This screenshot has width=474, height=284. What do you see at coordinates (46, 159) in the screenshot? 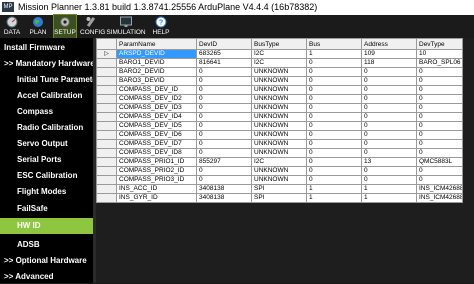
I see `sidebar-item-serial-ports: Serial Ports` at bounding box center [46, 159].